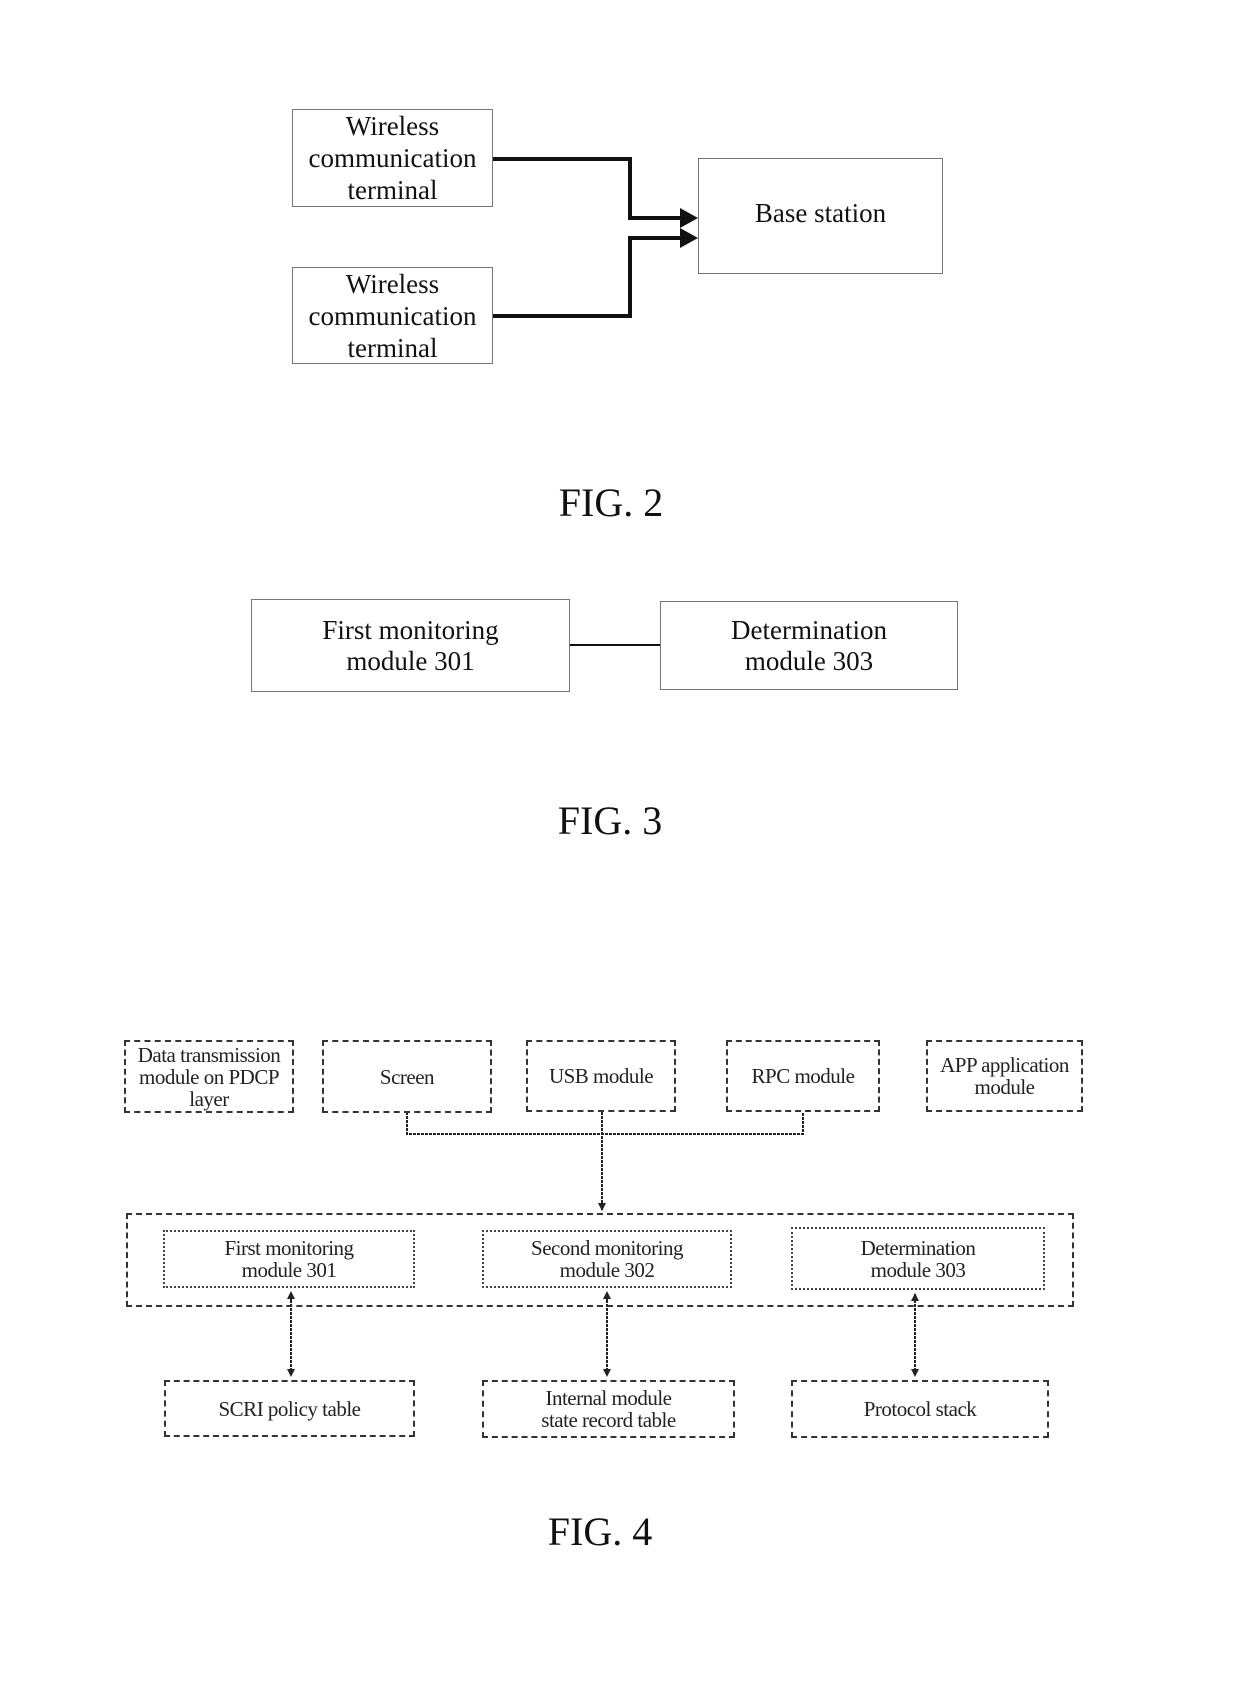 This screenshot has height=1694, width=1240. I want to click on fig4-protocol-stack-label: Protocol stack, so click(920, 1409).